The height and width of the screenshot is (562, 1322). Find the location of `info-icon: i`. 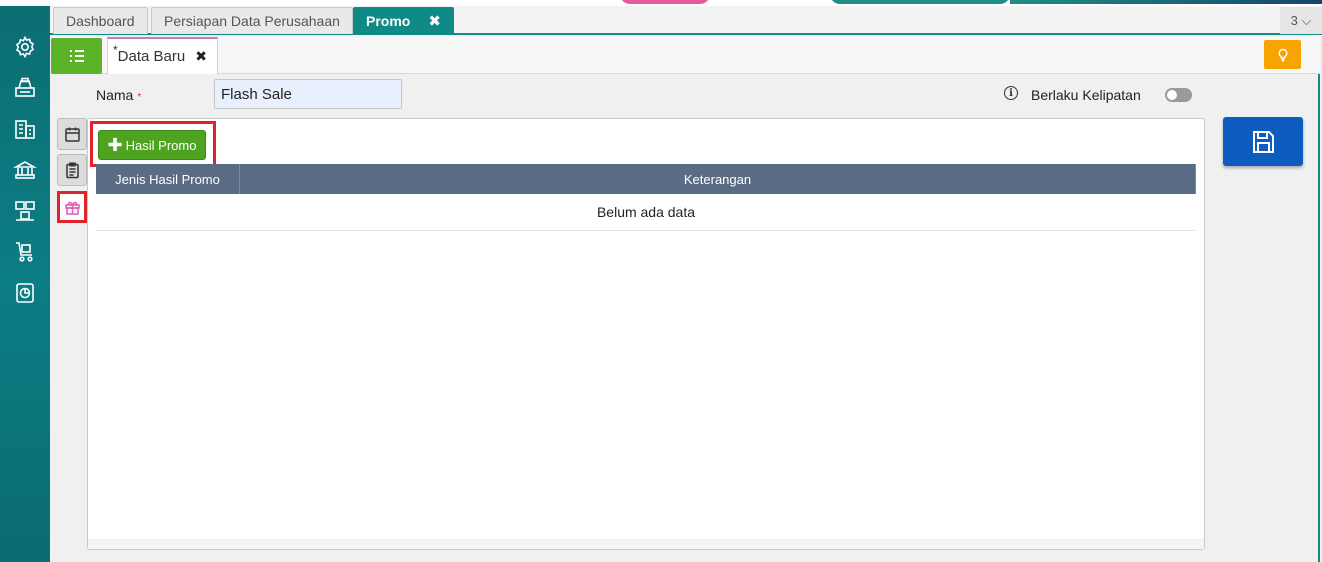

info-icon: i is located at coordinates (1011, 93).